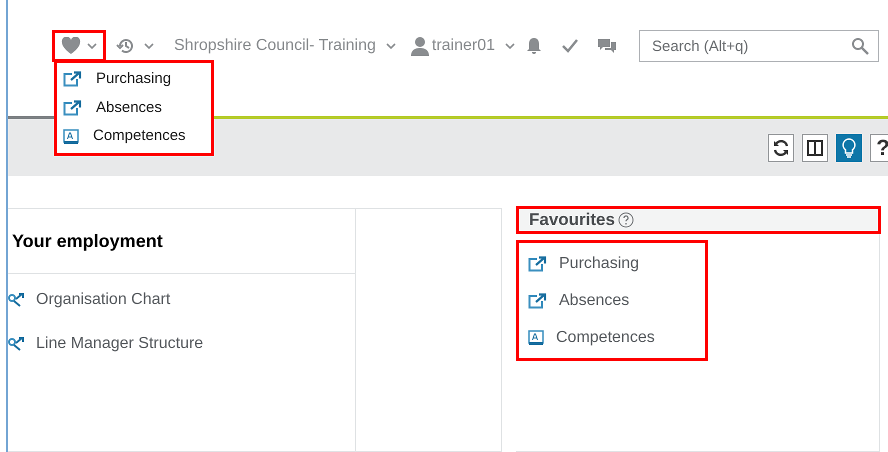 The height and width of the screenshot is (452, 888). Describe the element at coordinates (572, 220) in the screenshot. I see `section-title: Favourites` at that location.